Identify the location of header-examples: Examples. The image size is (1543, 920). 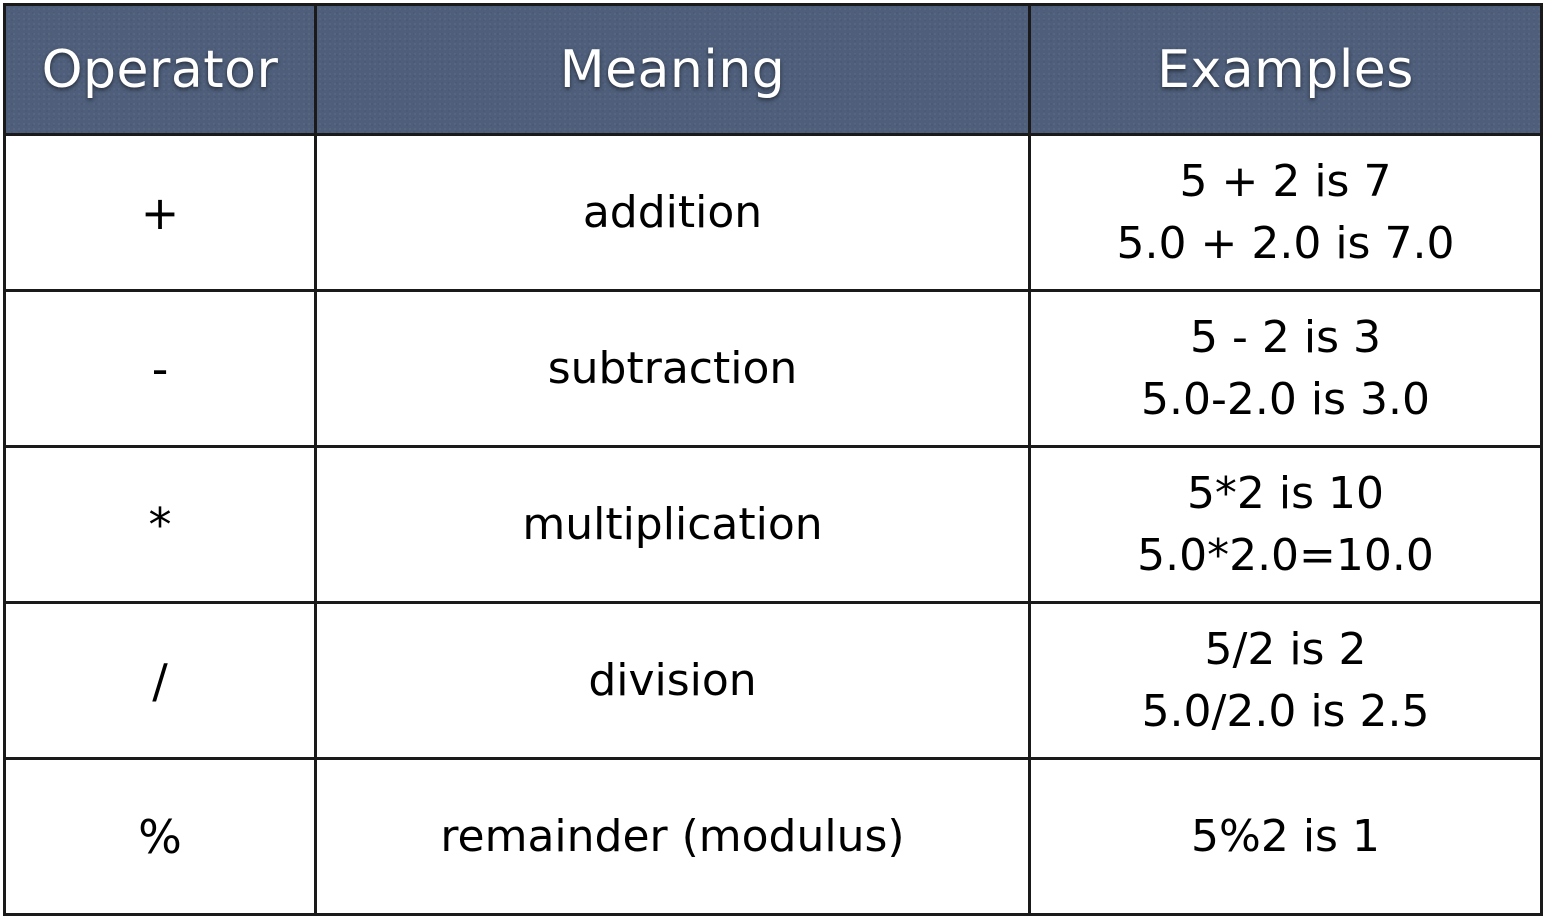
(1285, 69).